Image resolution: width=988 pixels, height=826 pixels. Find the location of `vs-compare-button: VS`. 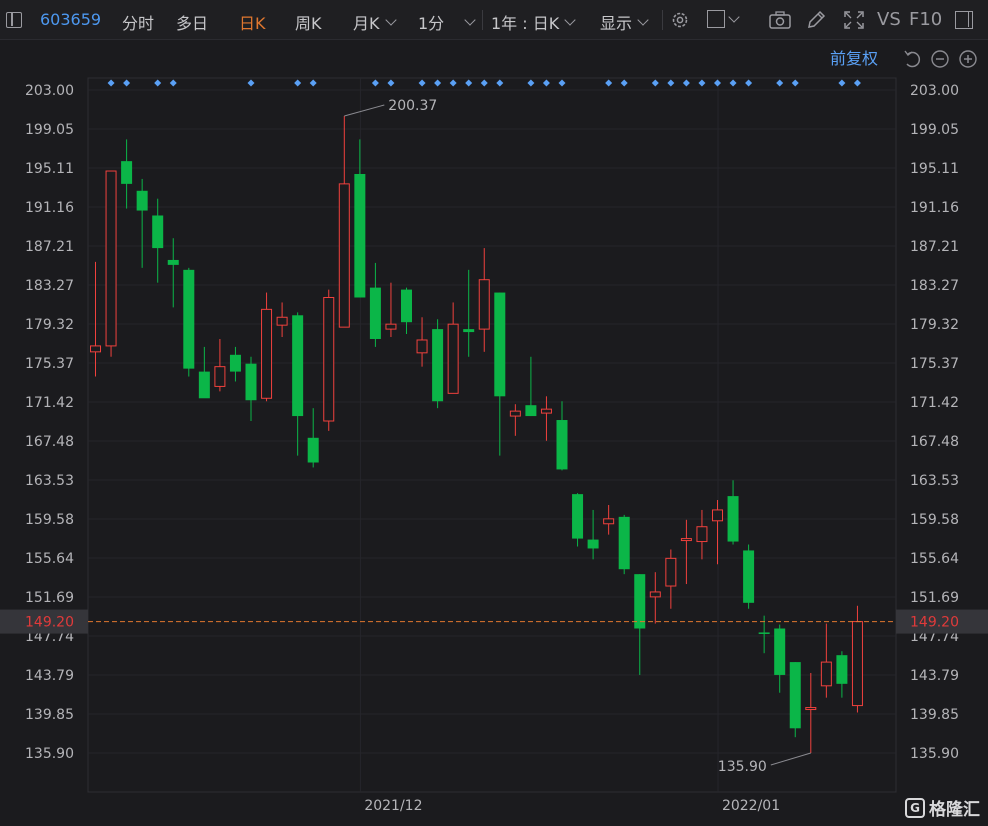

vs-compare-button: VS is located at coordinates (889, 19).